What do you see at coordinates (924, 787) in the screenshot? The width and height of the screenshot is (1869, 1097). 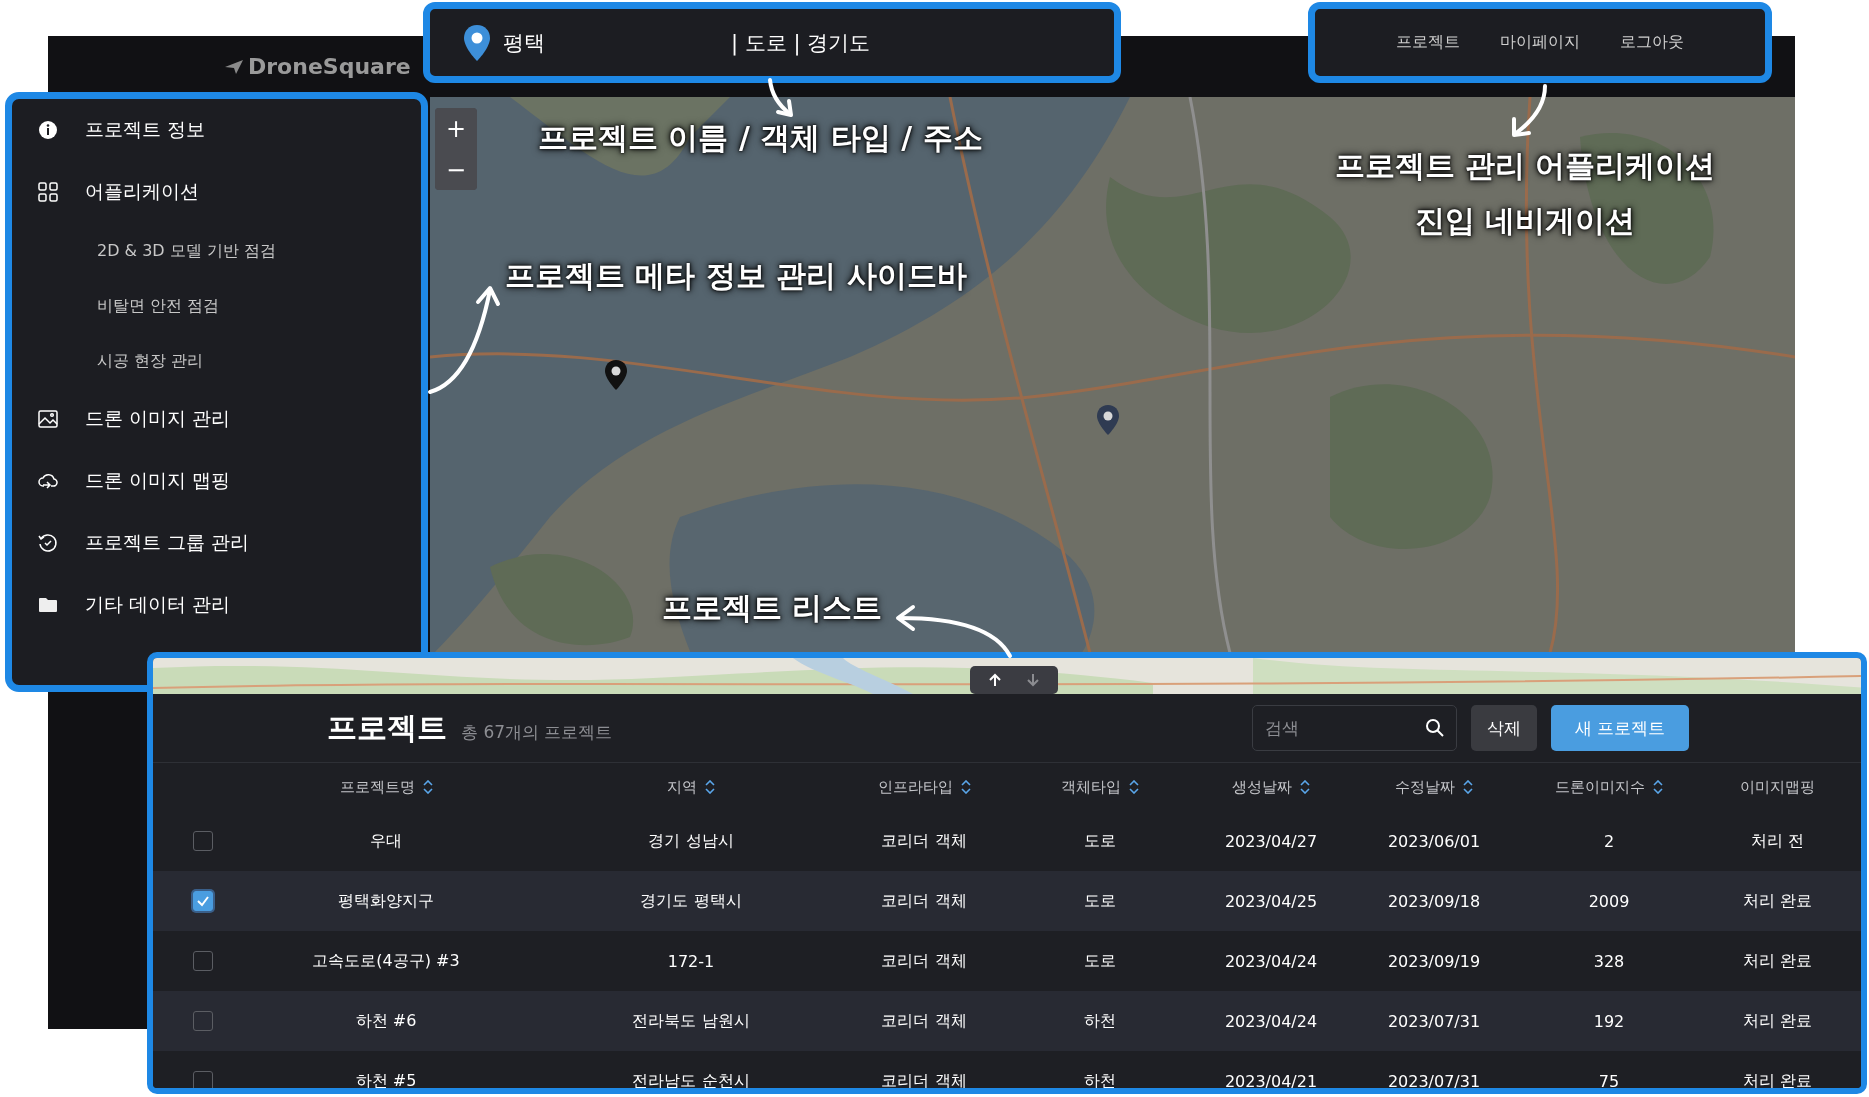 I see `column-header: 인프라타입` at bounding box center [924, 787].